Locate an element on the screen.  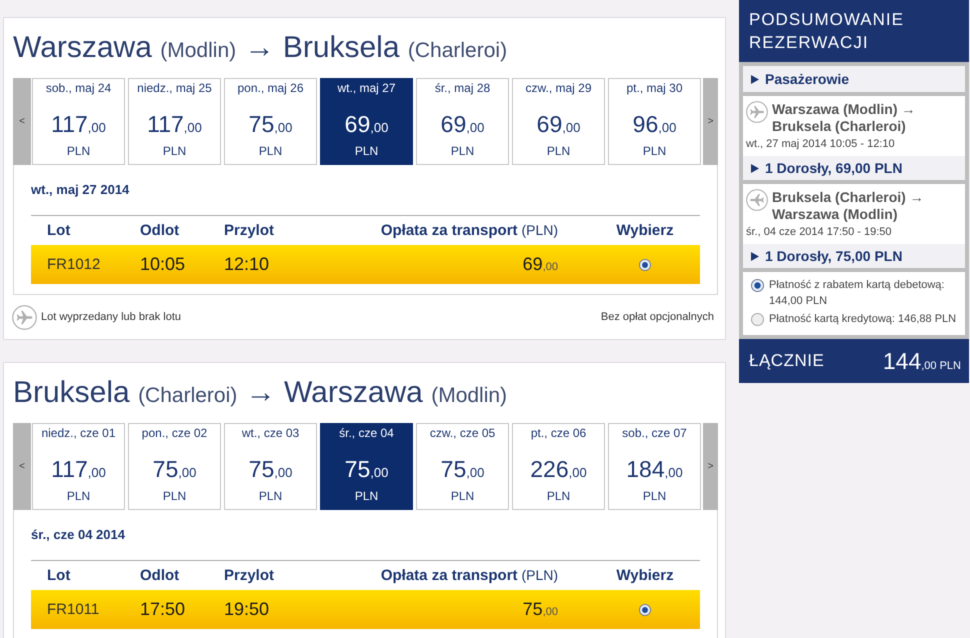
date-option: śr., maj 28 69,00 PLN is located at coordinates (462, 121).